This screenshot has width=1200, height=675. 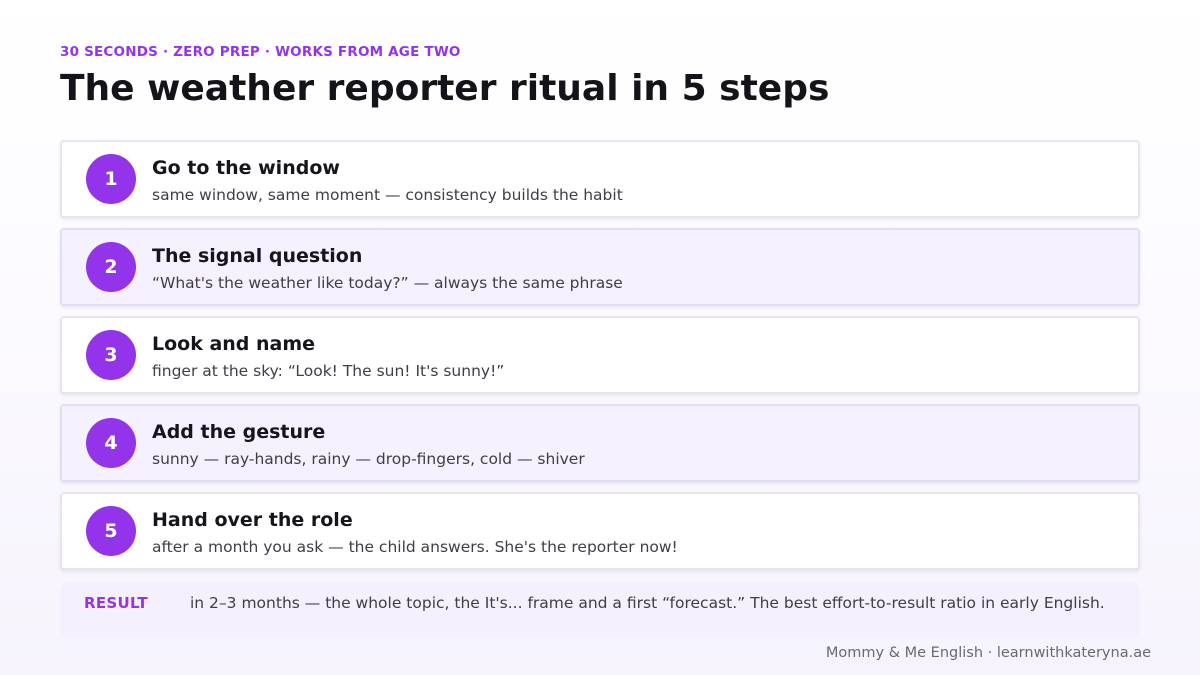 I want to click on step-number-badge: 3, so click(x=111, y=355).